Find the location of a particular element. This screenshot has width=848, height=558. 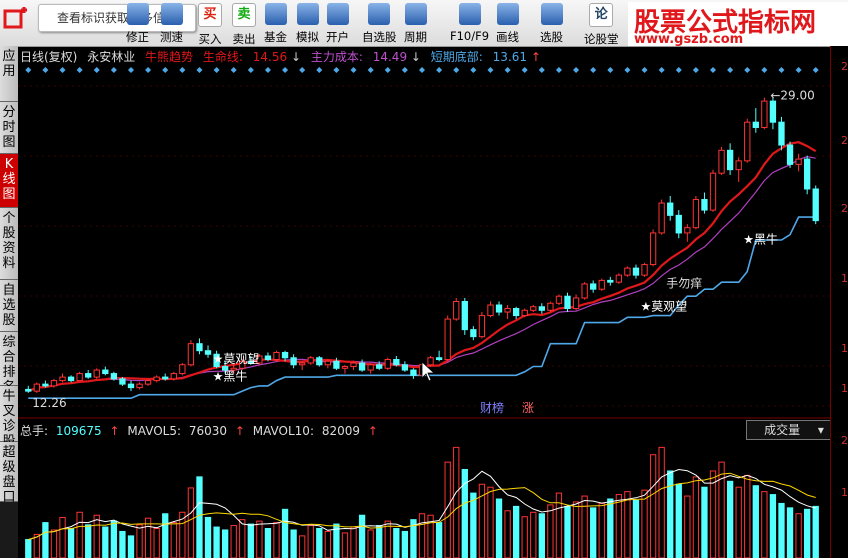

toolbar-button-sell: 卖卖出 is located at coordinates (244, 24).